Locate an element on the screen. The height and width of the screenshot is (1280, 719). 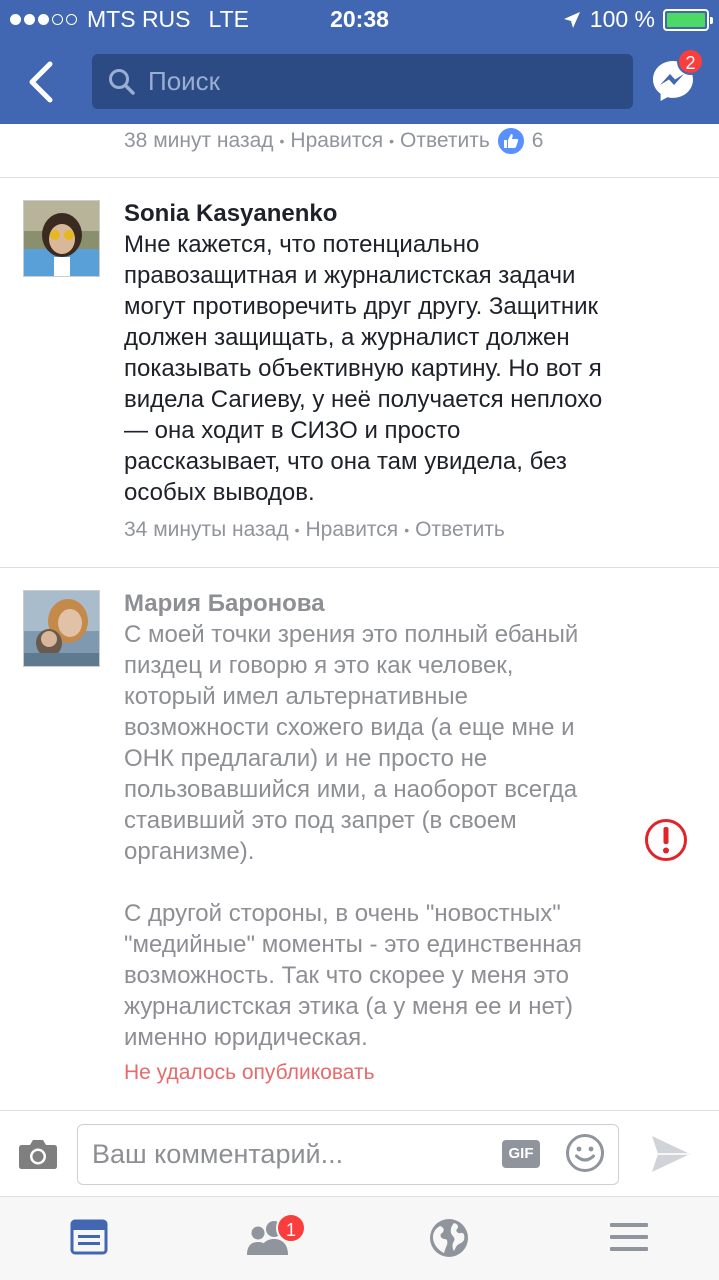
comment-text-line: возможности схожего вида (а еще мне и is located at coordinates (349, 727).